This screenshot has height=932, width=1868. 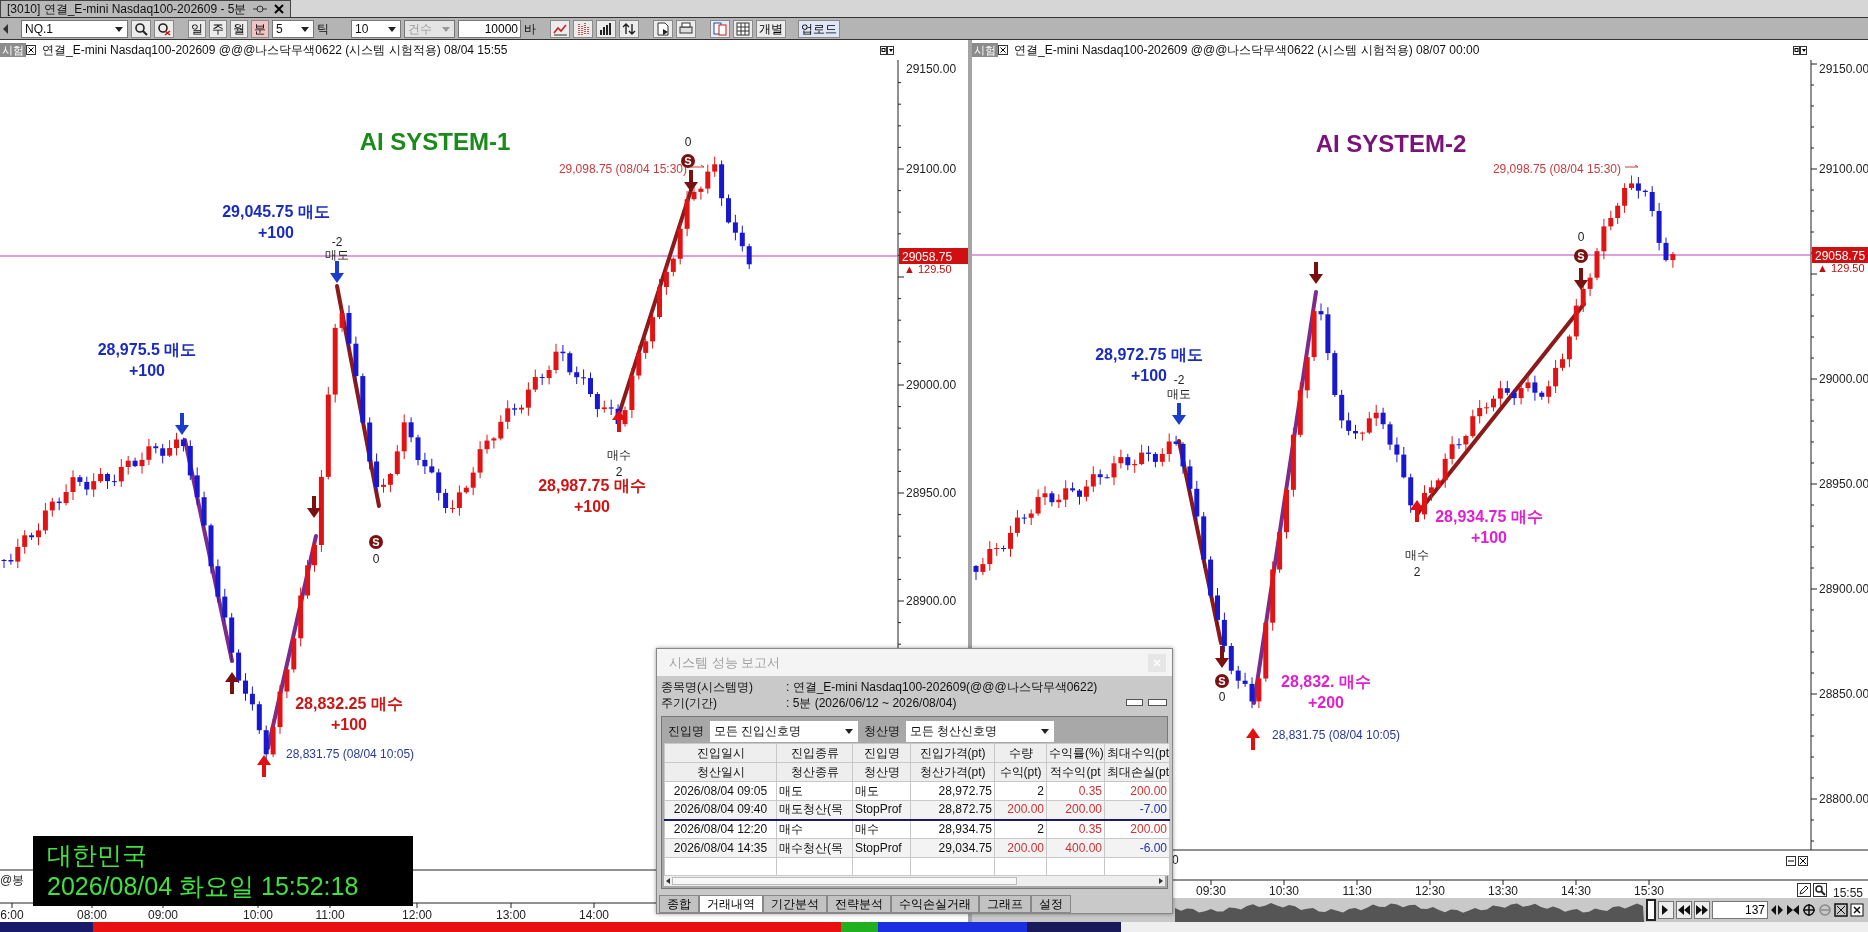 I want to click on column-header: 최대수익(pt, so click(x=1137, y=753).